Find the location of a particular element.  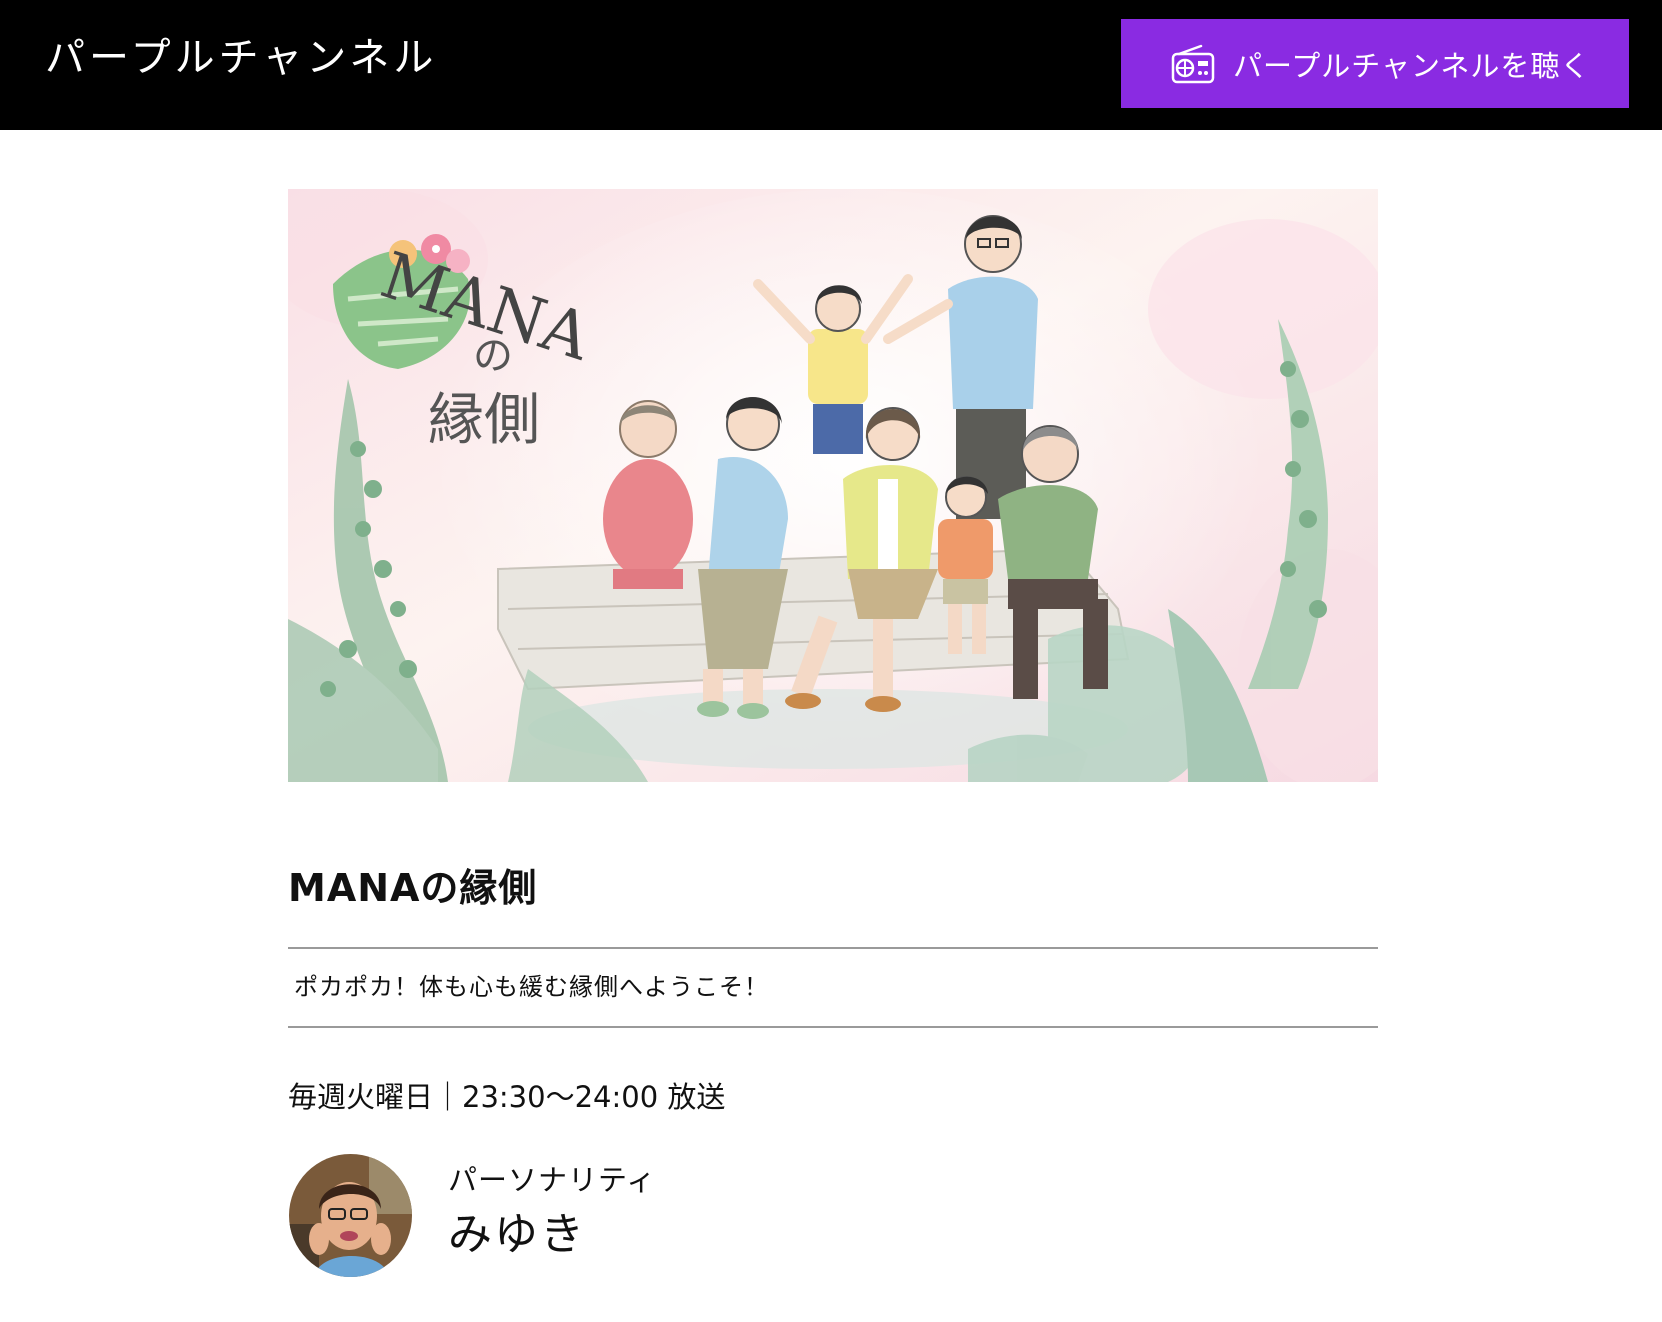

program-title: MANAの縁側 is located at coordinates (413, 888).